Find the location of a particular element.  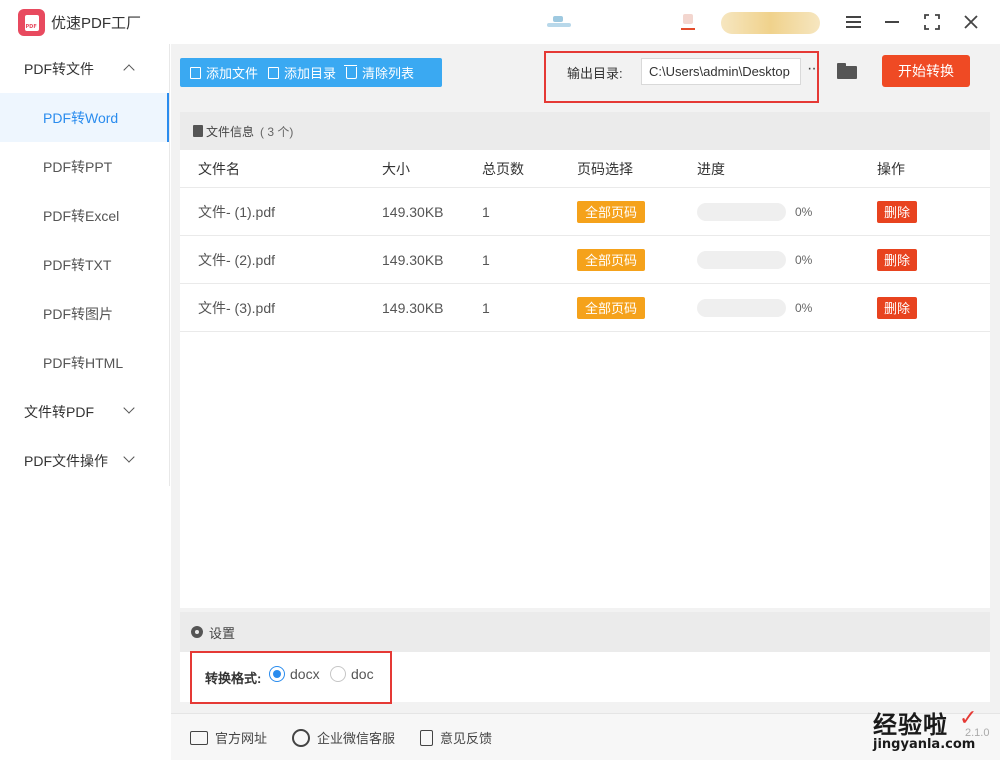

sidebar-item-pdf-to-image: PDF转图片 is located at coordinates (84, 313).